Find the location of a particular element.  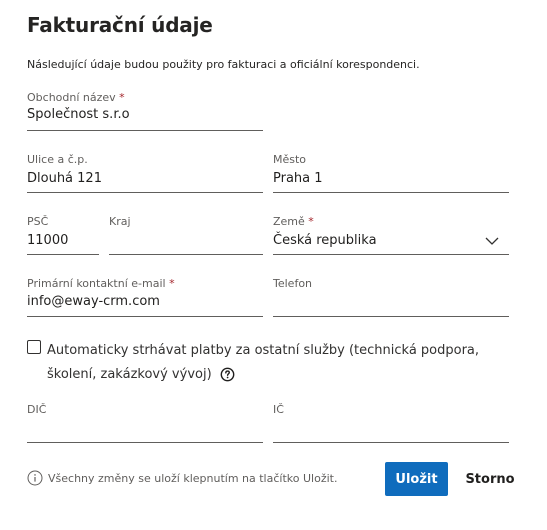

page-title: Fakturační údaje is located at coordinates (120, 25).